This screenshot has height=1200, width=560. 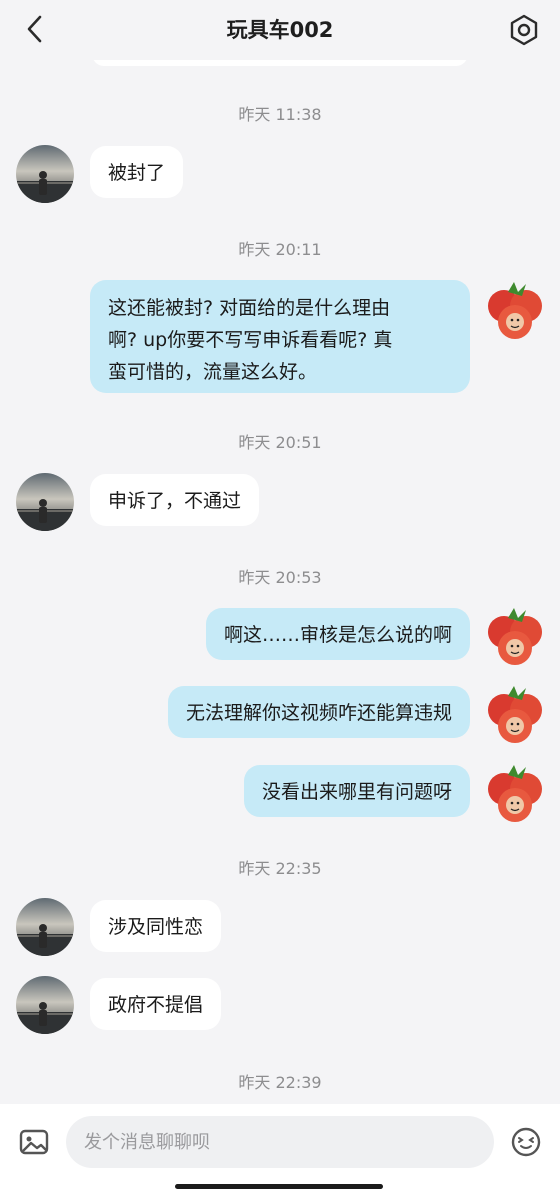 I want to click on timestamp: 昨天 20:11, so click(x=280, y=249).